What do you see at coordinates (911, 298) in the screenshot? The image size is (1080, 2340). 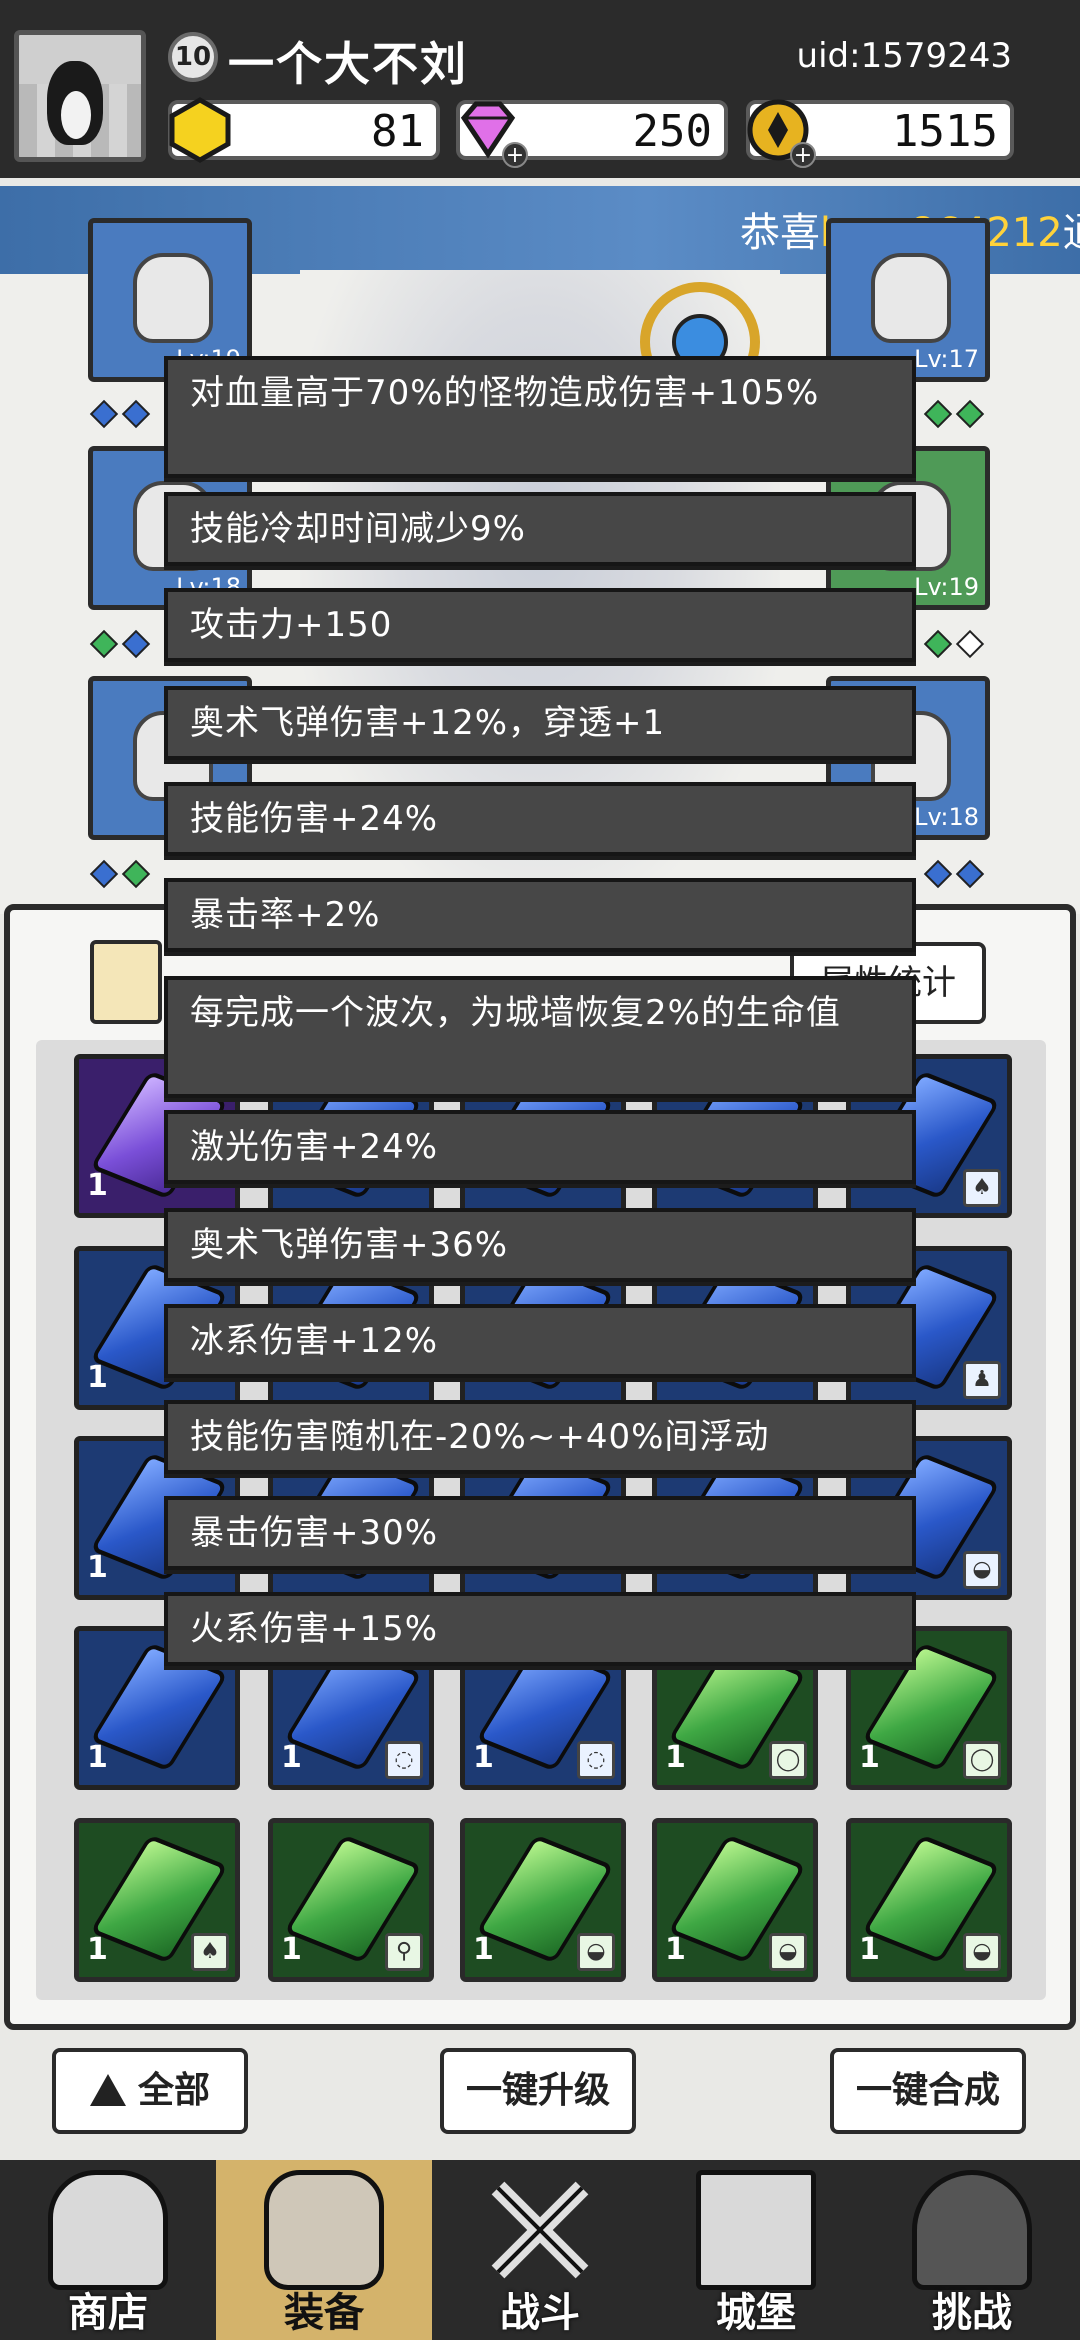 I see `amulet-icon` at bounding box center [911, 298].